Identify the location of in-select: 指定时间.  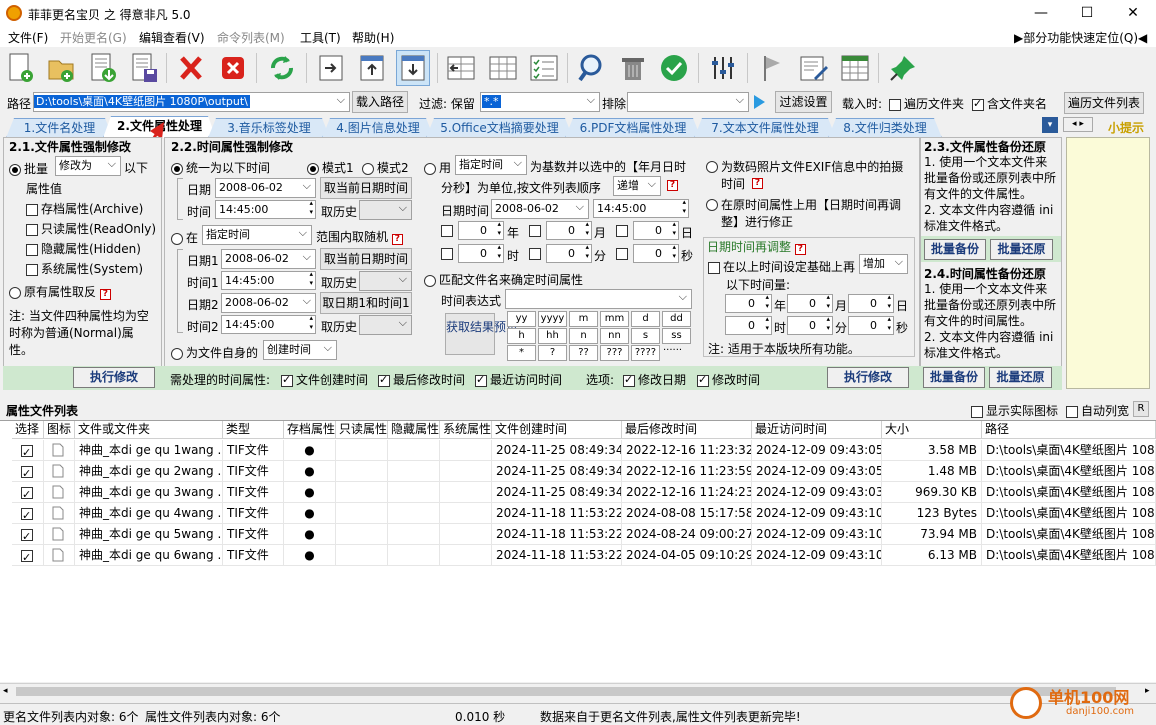
(257, 235).